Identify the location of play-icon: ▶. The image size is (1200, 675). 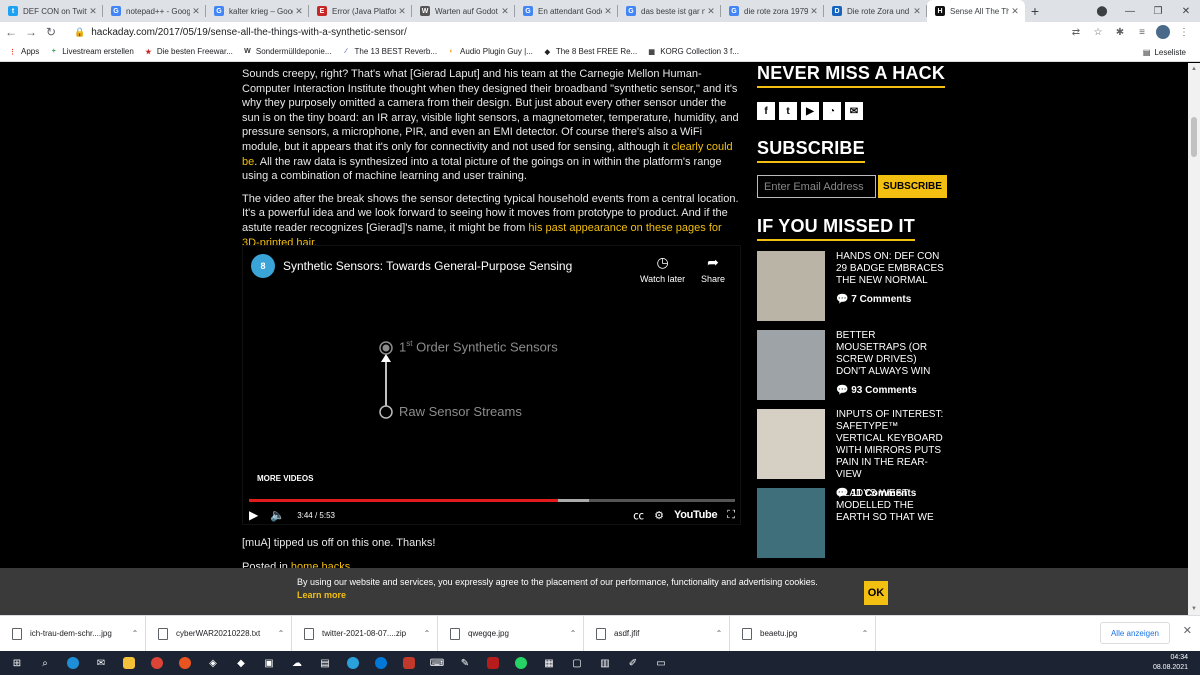
(253, 515).